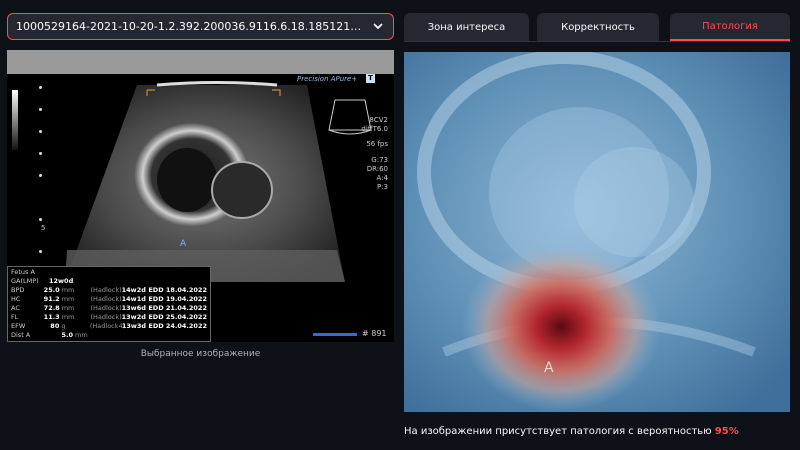  Describe the element at coordinates (730, 27) in the screenshot. I see `tab-pathology: Патология` at that location.